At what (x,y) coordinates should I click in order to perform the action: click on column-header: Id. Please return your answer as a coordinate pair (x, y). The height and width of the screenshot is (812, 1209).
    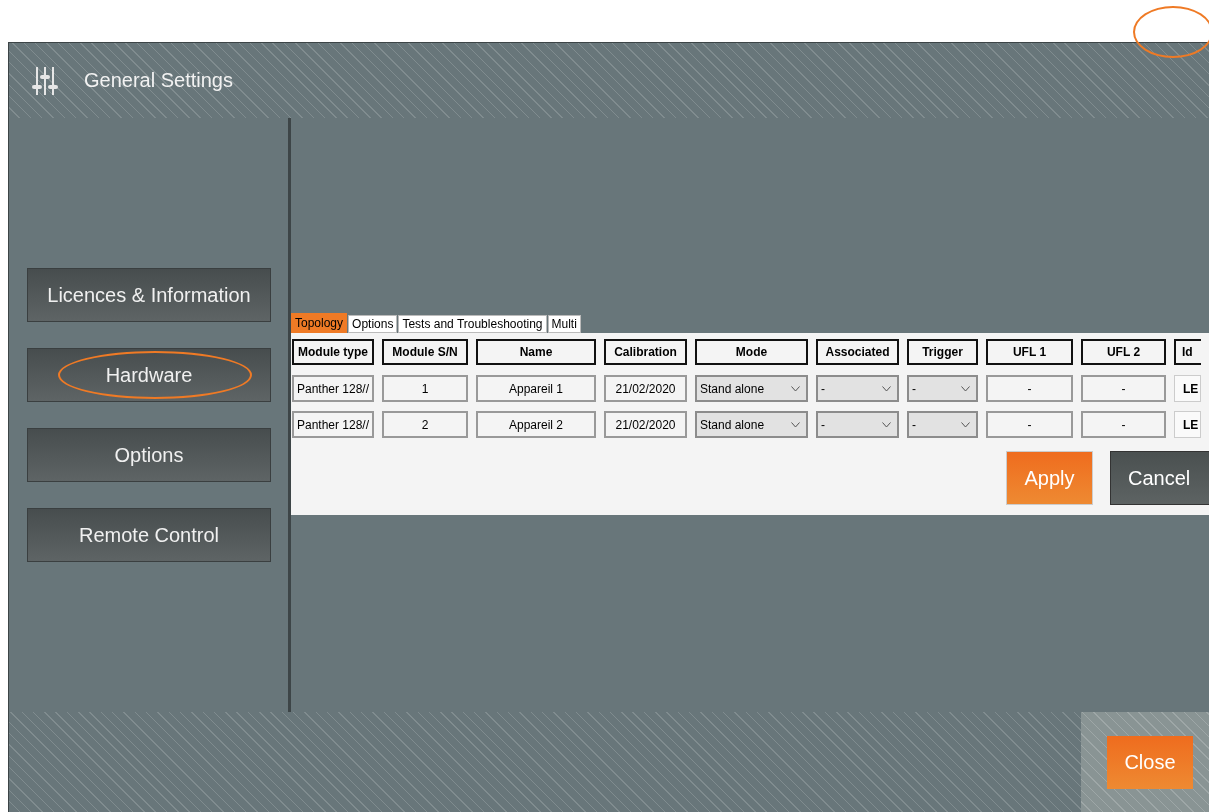
    Looking at the image, I should click on (1187, 352).